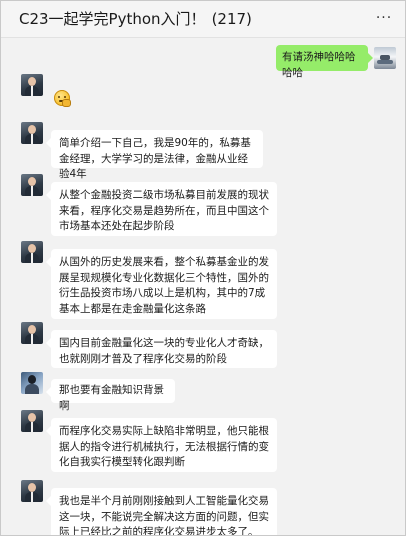  I want to click on chat-title: C23一起学完Python入门！ (217), so click(135, 18).